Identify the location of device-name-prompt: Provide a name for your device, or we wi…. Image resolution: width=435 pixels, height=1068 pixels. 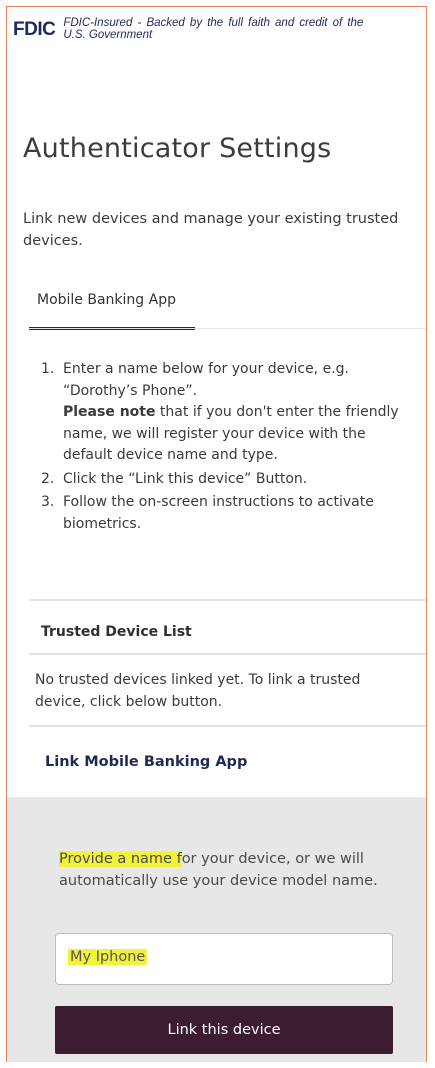
(229, 870).